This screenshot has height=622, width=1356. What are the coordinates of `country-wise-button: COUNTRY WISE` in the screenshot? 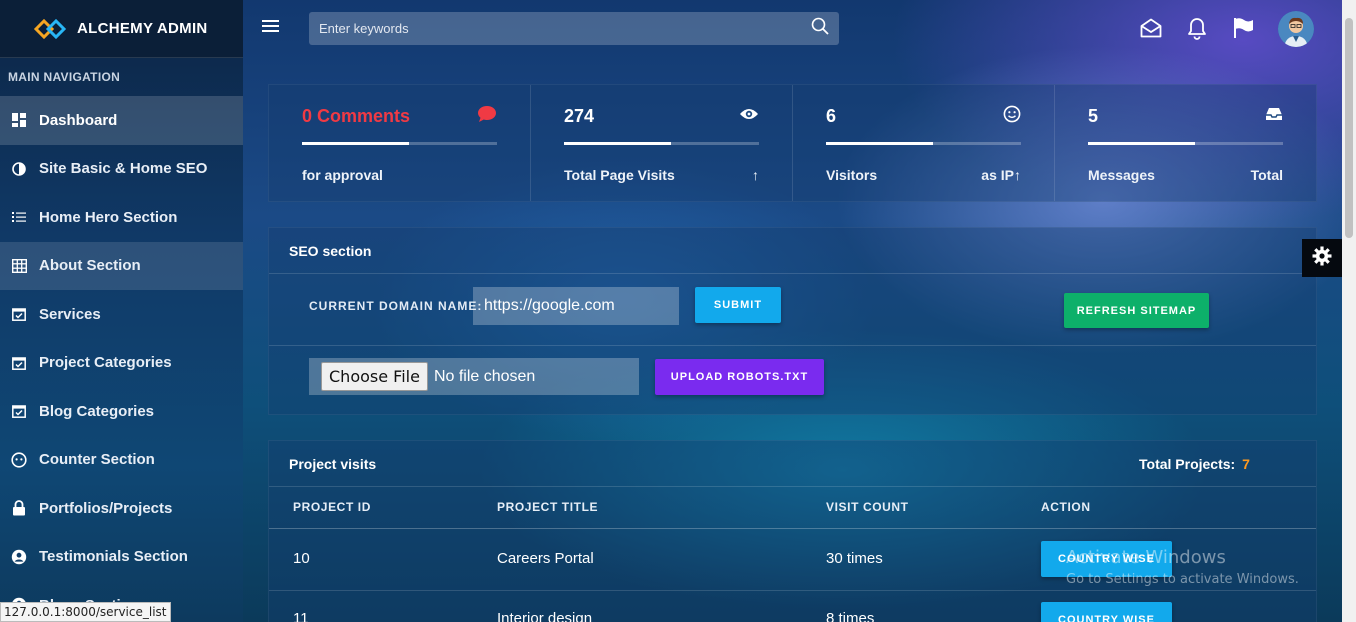 It's located at (1106, 612).